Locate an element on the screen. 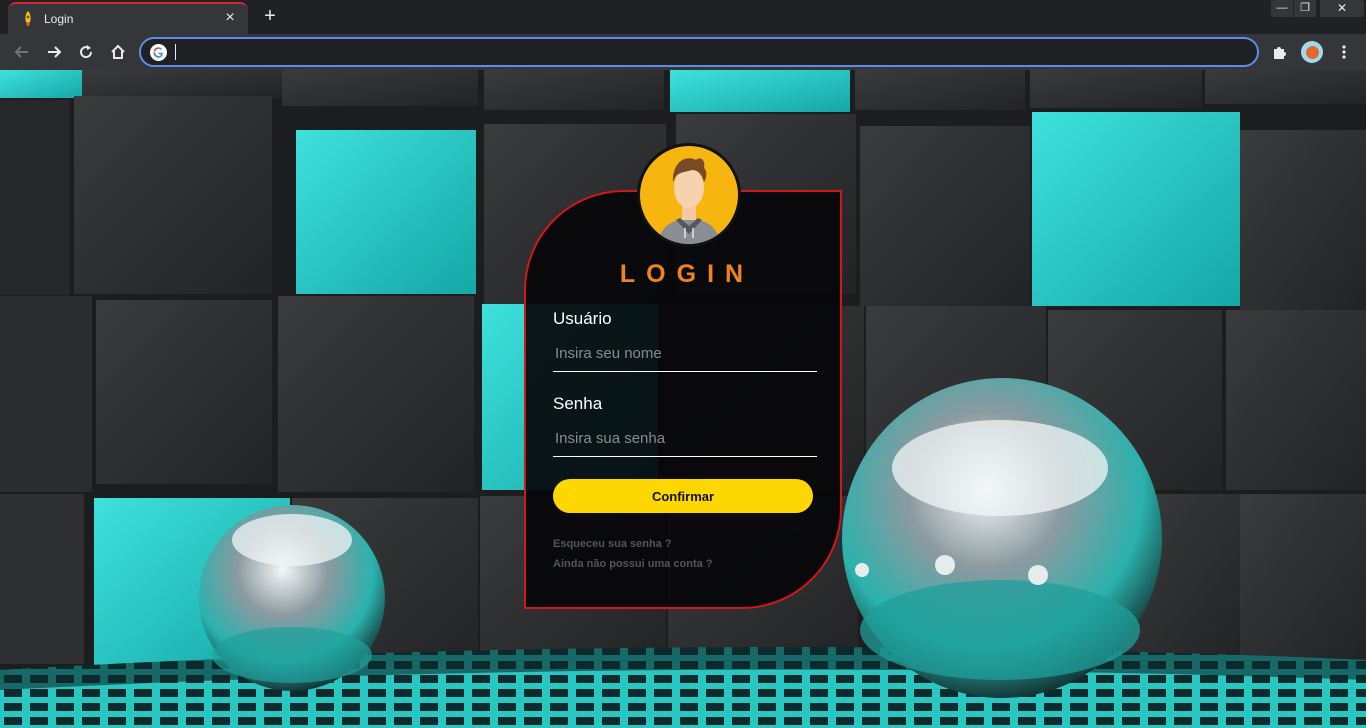 The image size is (1366, 728). new-tab-button: + is located at coordinates (270, 17).